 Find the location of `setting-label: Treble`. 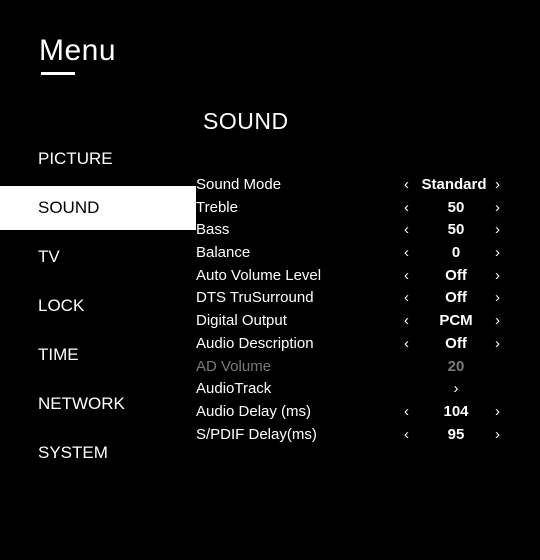

setting-label: Treble is located at coordinates (217, 207).